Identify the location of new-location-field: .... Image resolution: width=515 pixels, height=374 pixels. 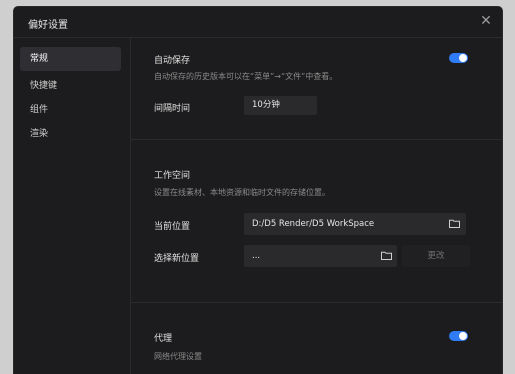
(320, 256).